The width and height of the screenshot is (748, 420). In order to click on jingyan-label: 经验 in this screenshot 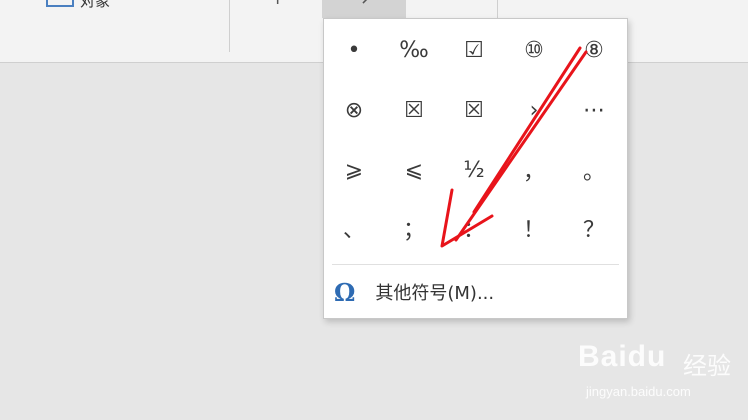, I will do `click(707, 366)`.